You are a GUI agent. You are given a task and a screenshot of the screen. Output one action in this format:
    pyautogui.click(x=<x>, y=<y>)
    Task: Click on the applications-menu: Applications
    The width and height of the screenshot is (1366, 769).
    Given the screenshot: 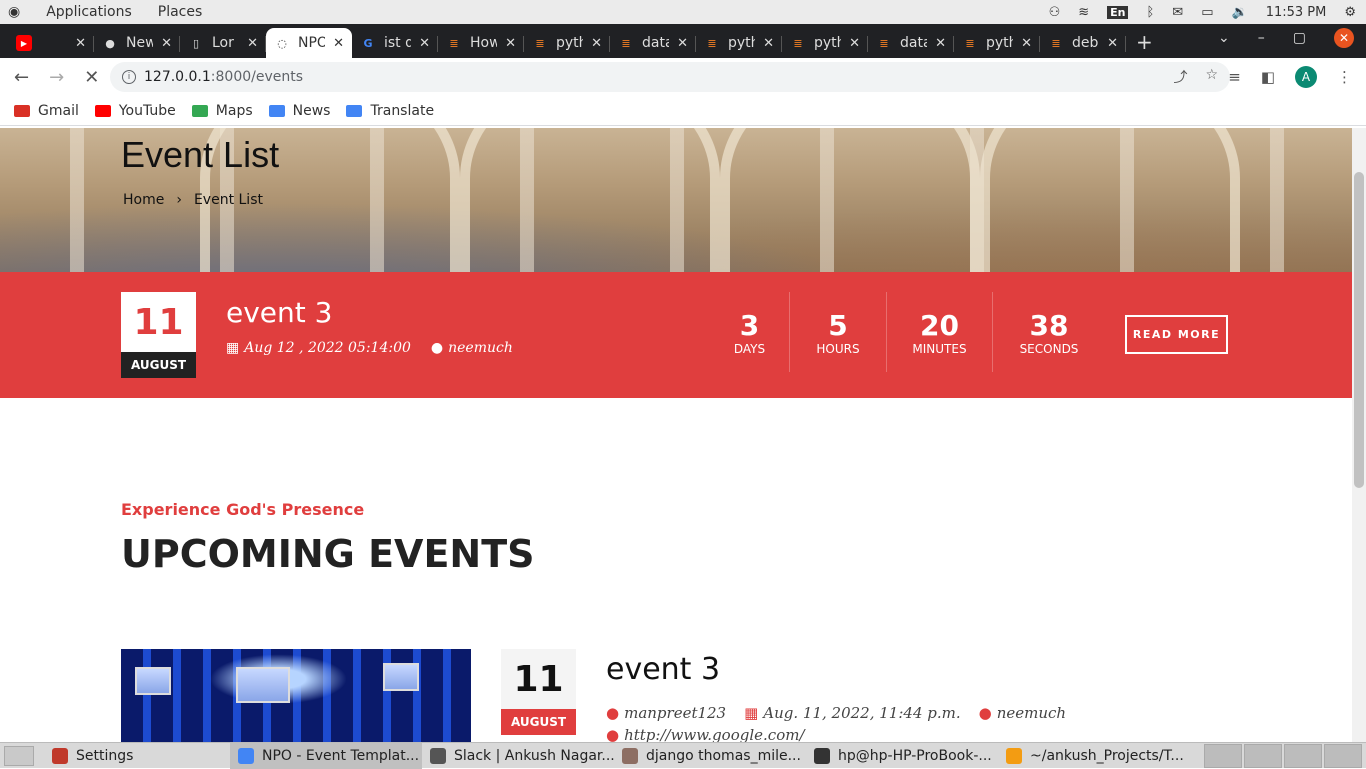 What is the action you would take?
    pyautogui.click(x=89, y=12)
    